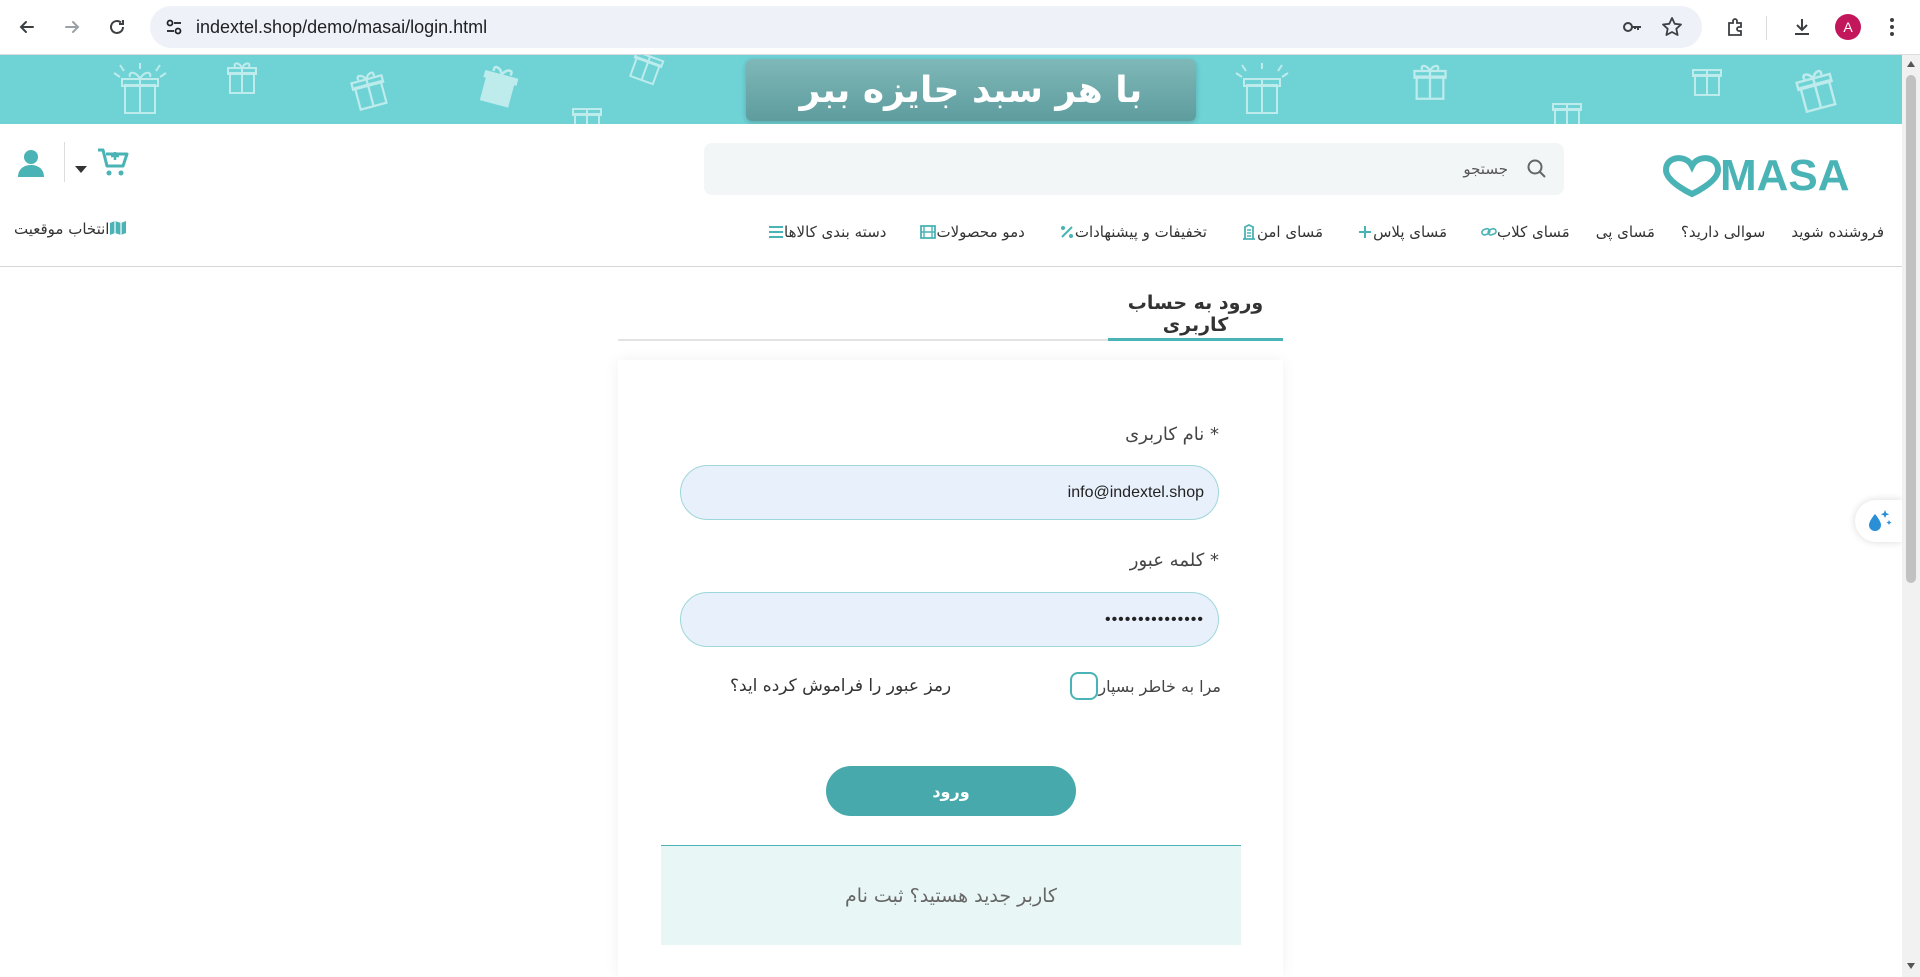  Describe the element at coordinates (949, 619) in the screenshot. I see `password-field` at that location.